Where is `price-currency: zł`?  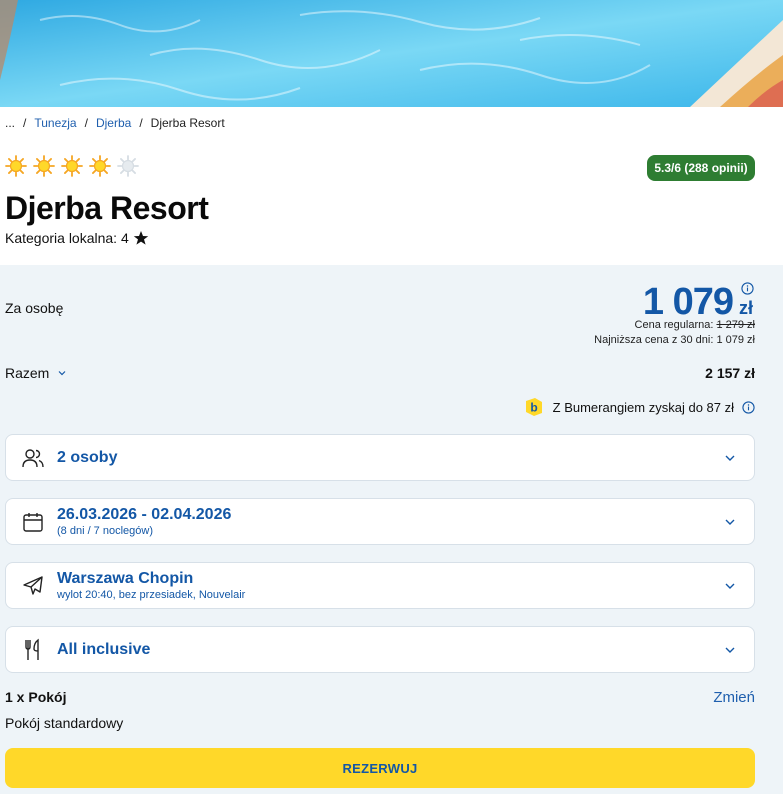 price-currency: zł is located at coordinates (746, 308).